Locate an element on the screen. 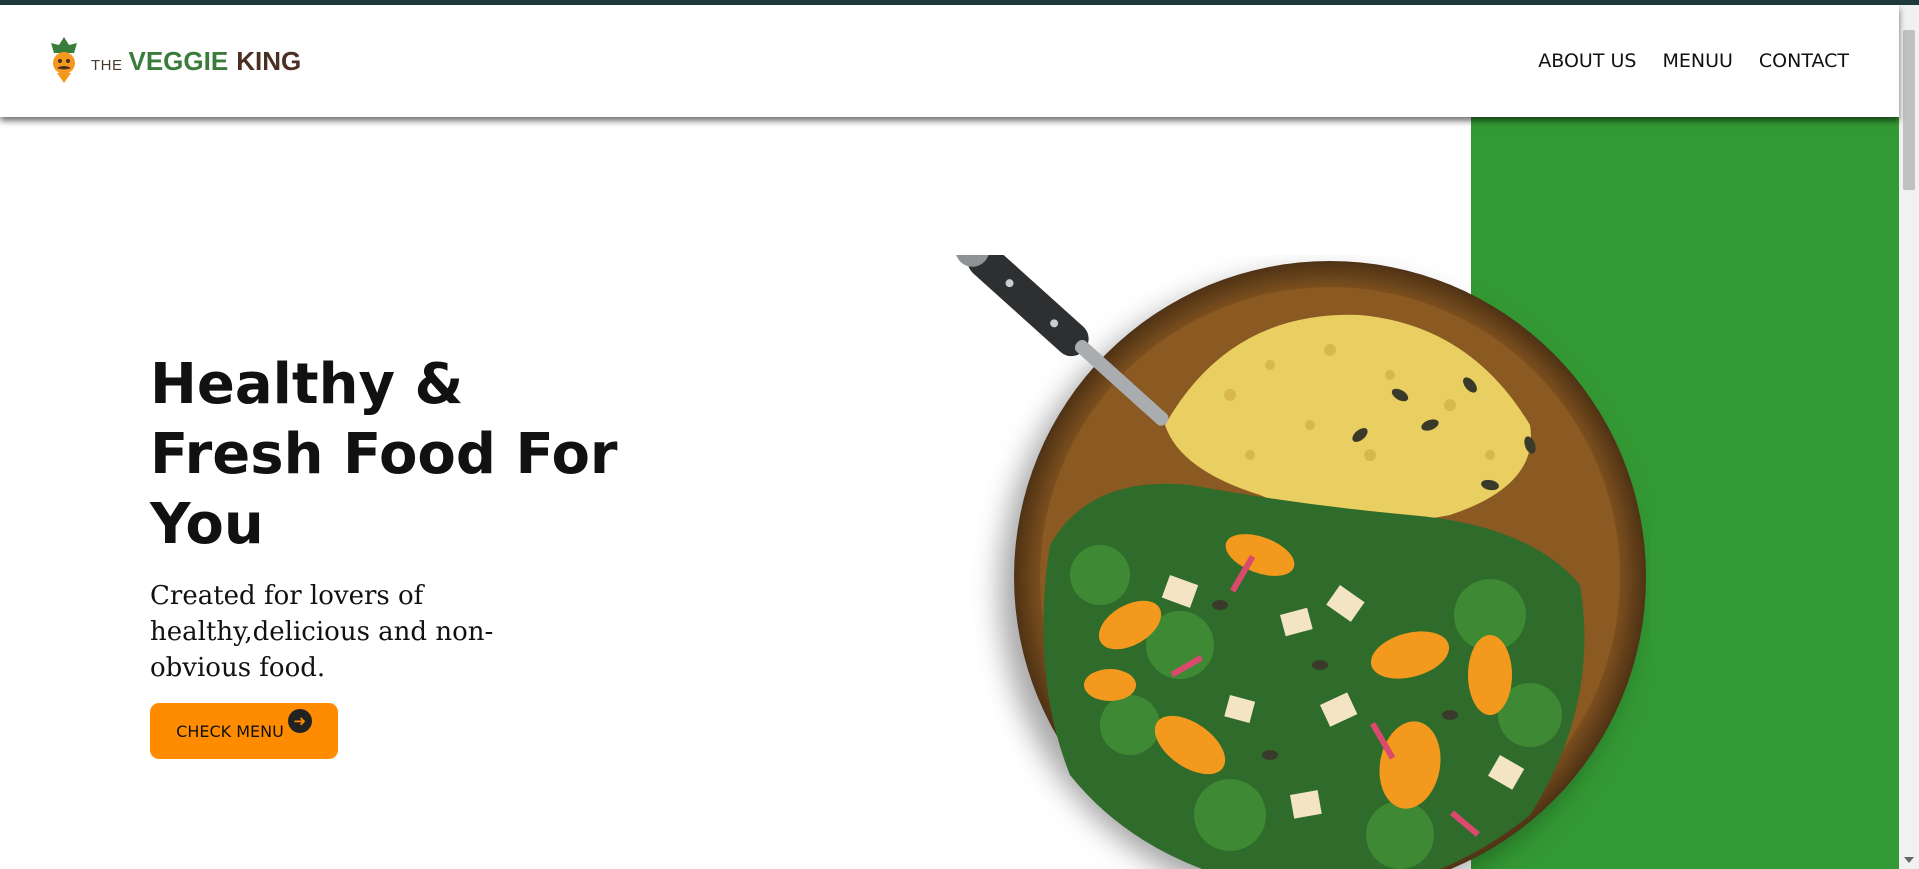  nav-menu: MENUU is located at coordinates (1697, 61).